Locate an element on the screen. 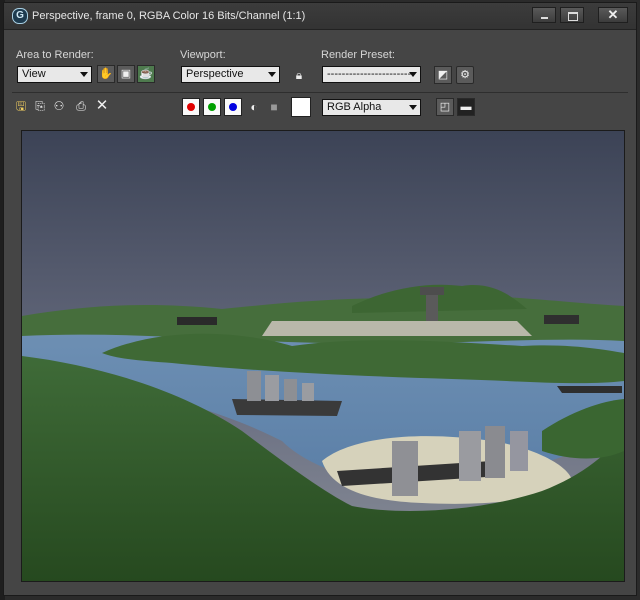 This screenshot has height=600, width=640. blue-channel-toggle is located at coordinates (233, 107).